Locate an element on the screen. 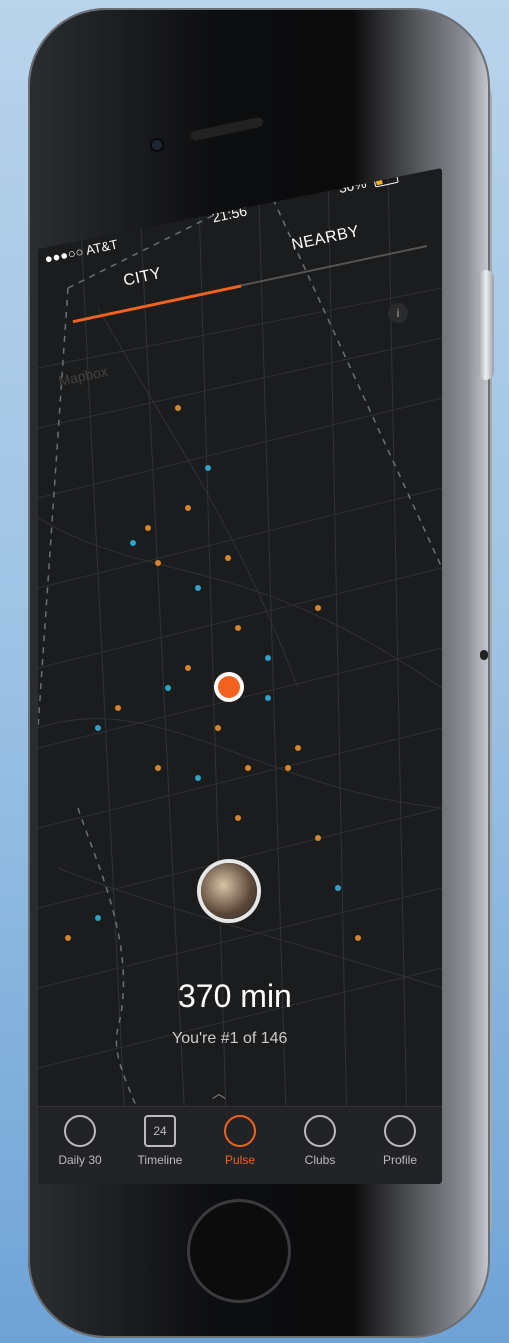  user-icon is located at coordinates (400, 1131).